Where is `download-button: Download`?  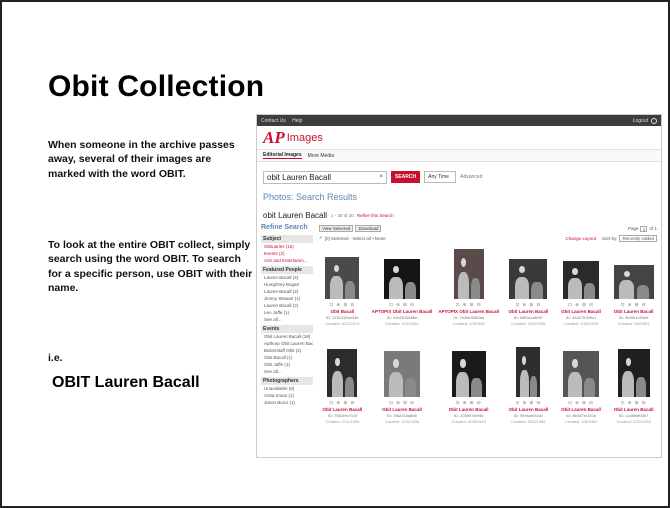 download-button: Download is located at coordinates (368, 228).